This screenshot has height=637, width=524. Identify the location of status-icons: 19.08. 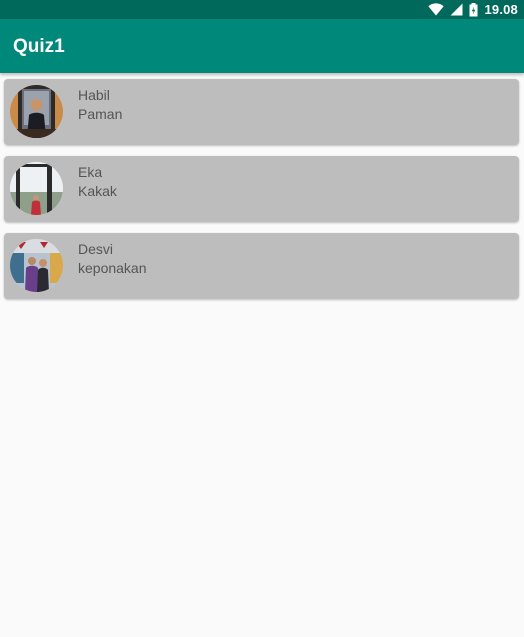
(473, 9).